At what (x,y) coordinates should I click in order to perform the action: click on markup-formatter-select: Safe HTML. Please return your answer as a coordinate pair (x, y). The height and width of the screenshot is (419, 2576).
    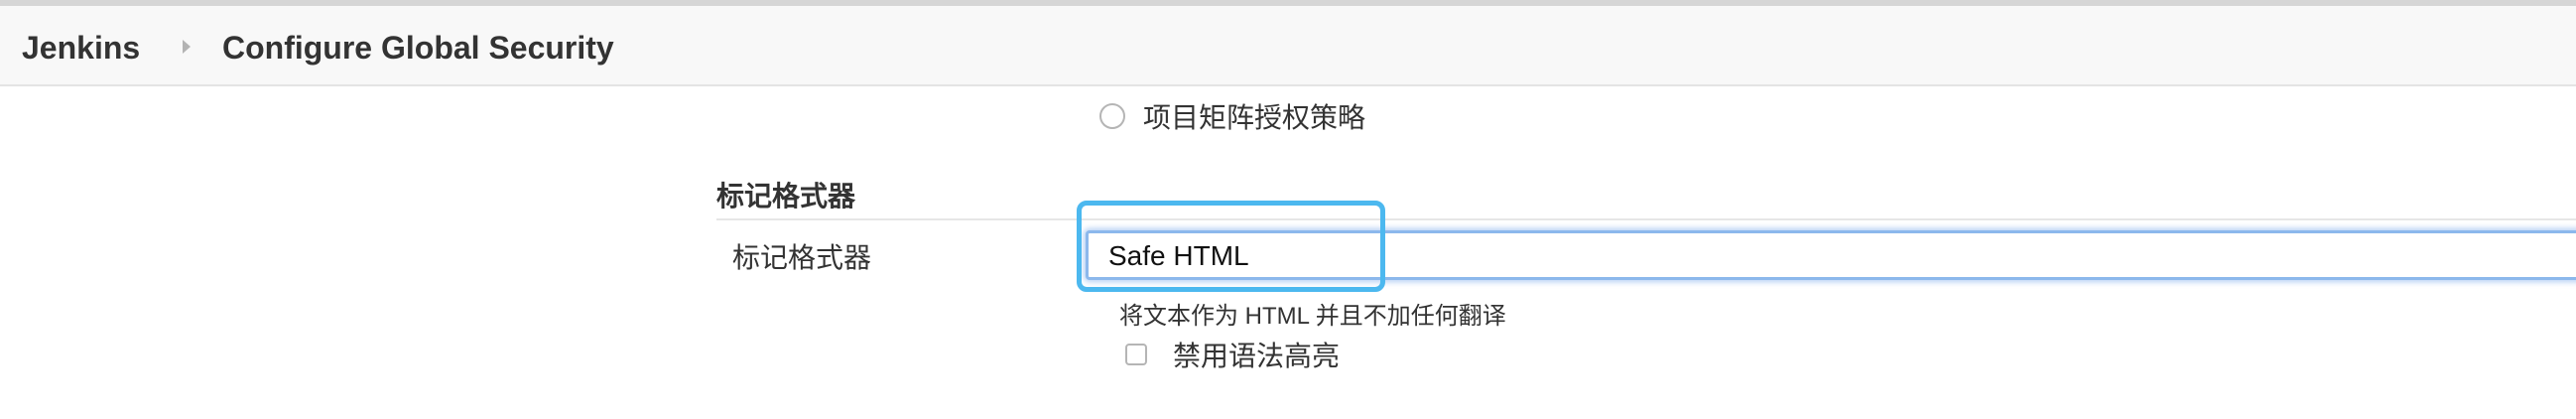
    Looking at the image, I should click on (1831, 255).